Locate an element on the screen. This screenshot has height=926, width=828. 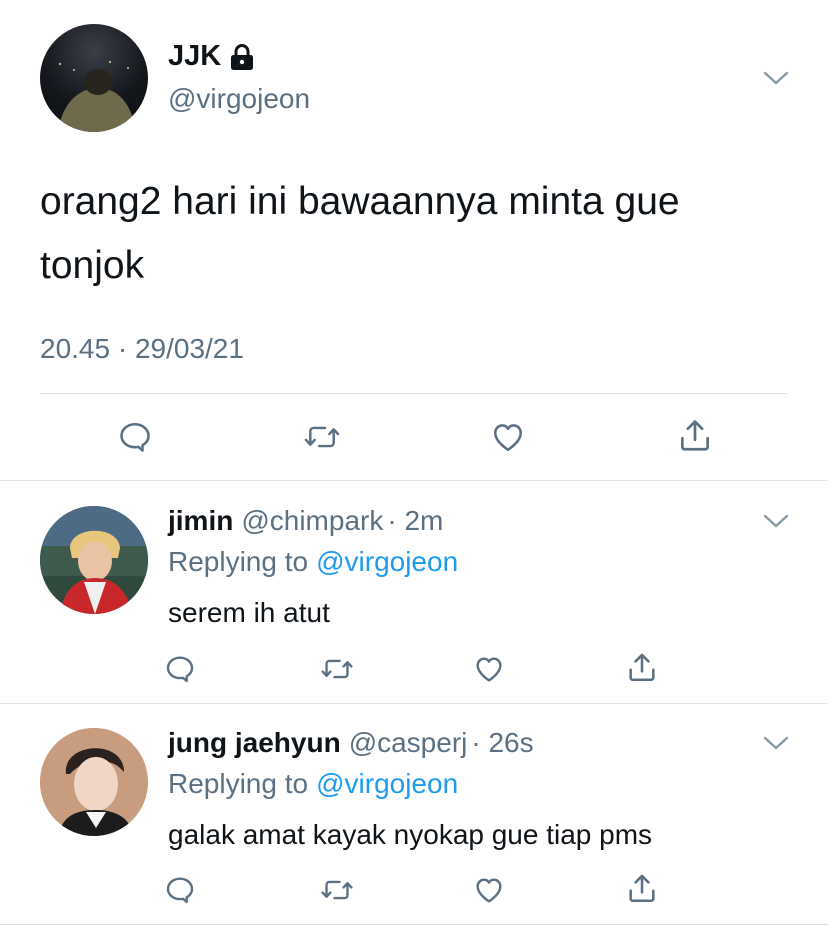
reply-text: serem ih atut is located at coordinates (249, 612).